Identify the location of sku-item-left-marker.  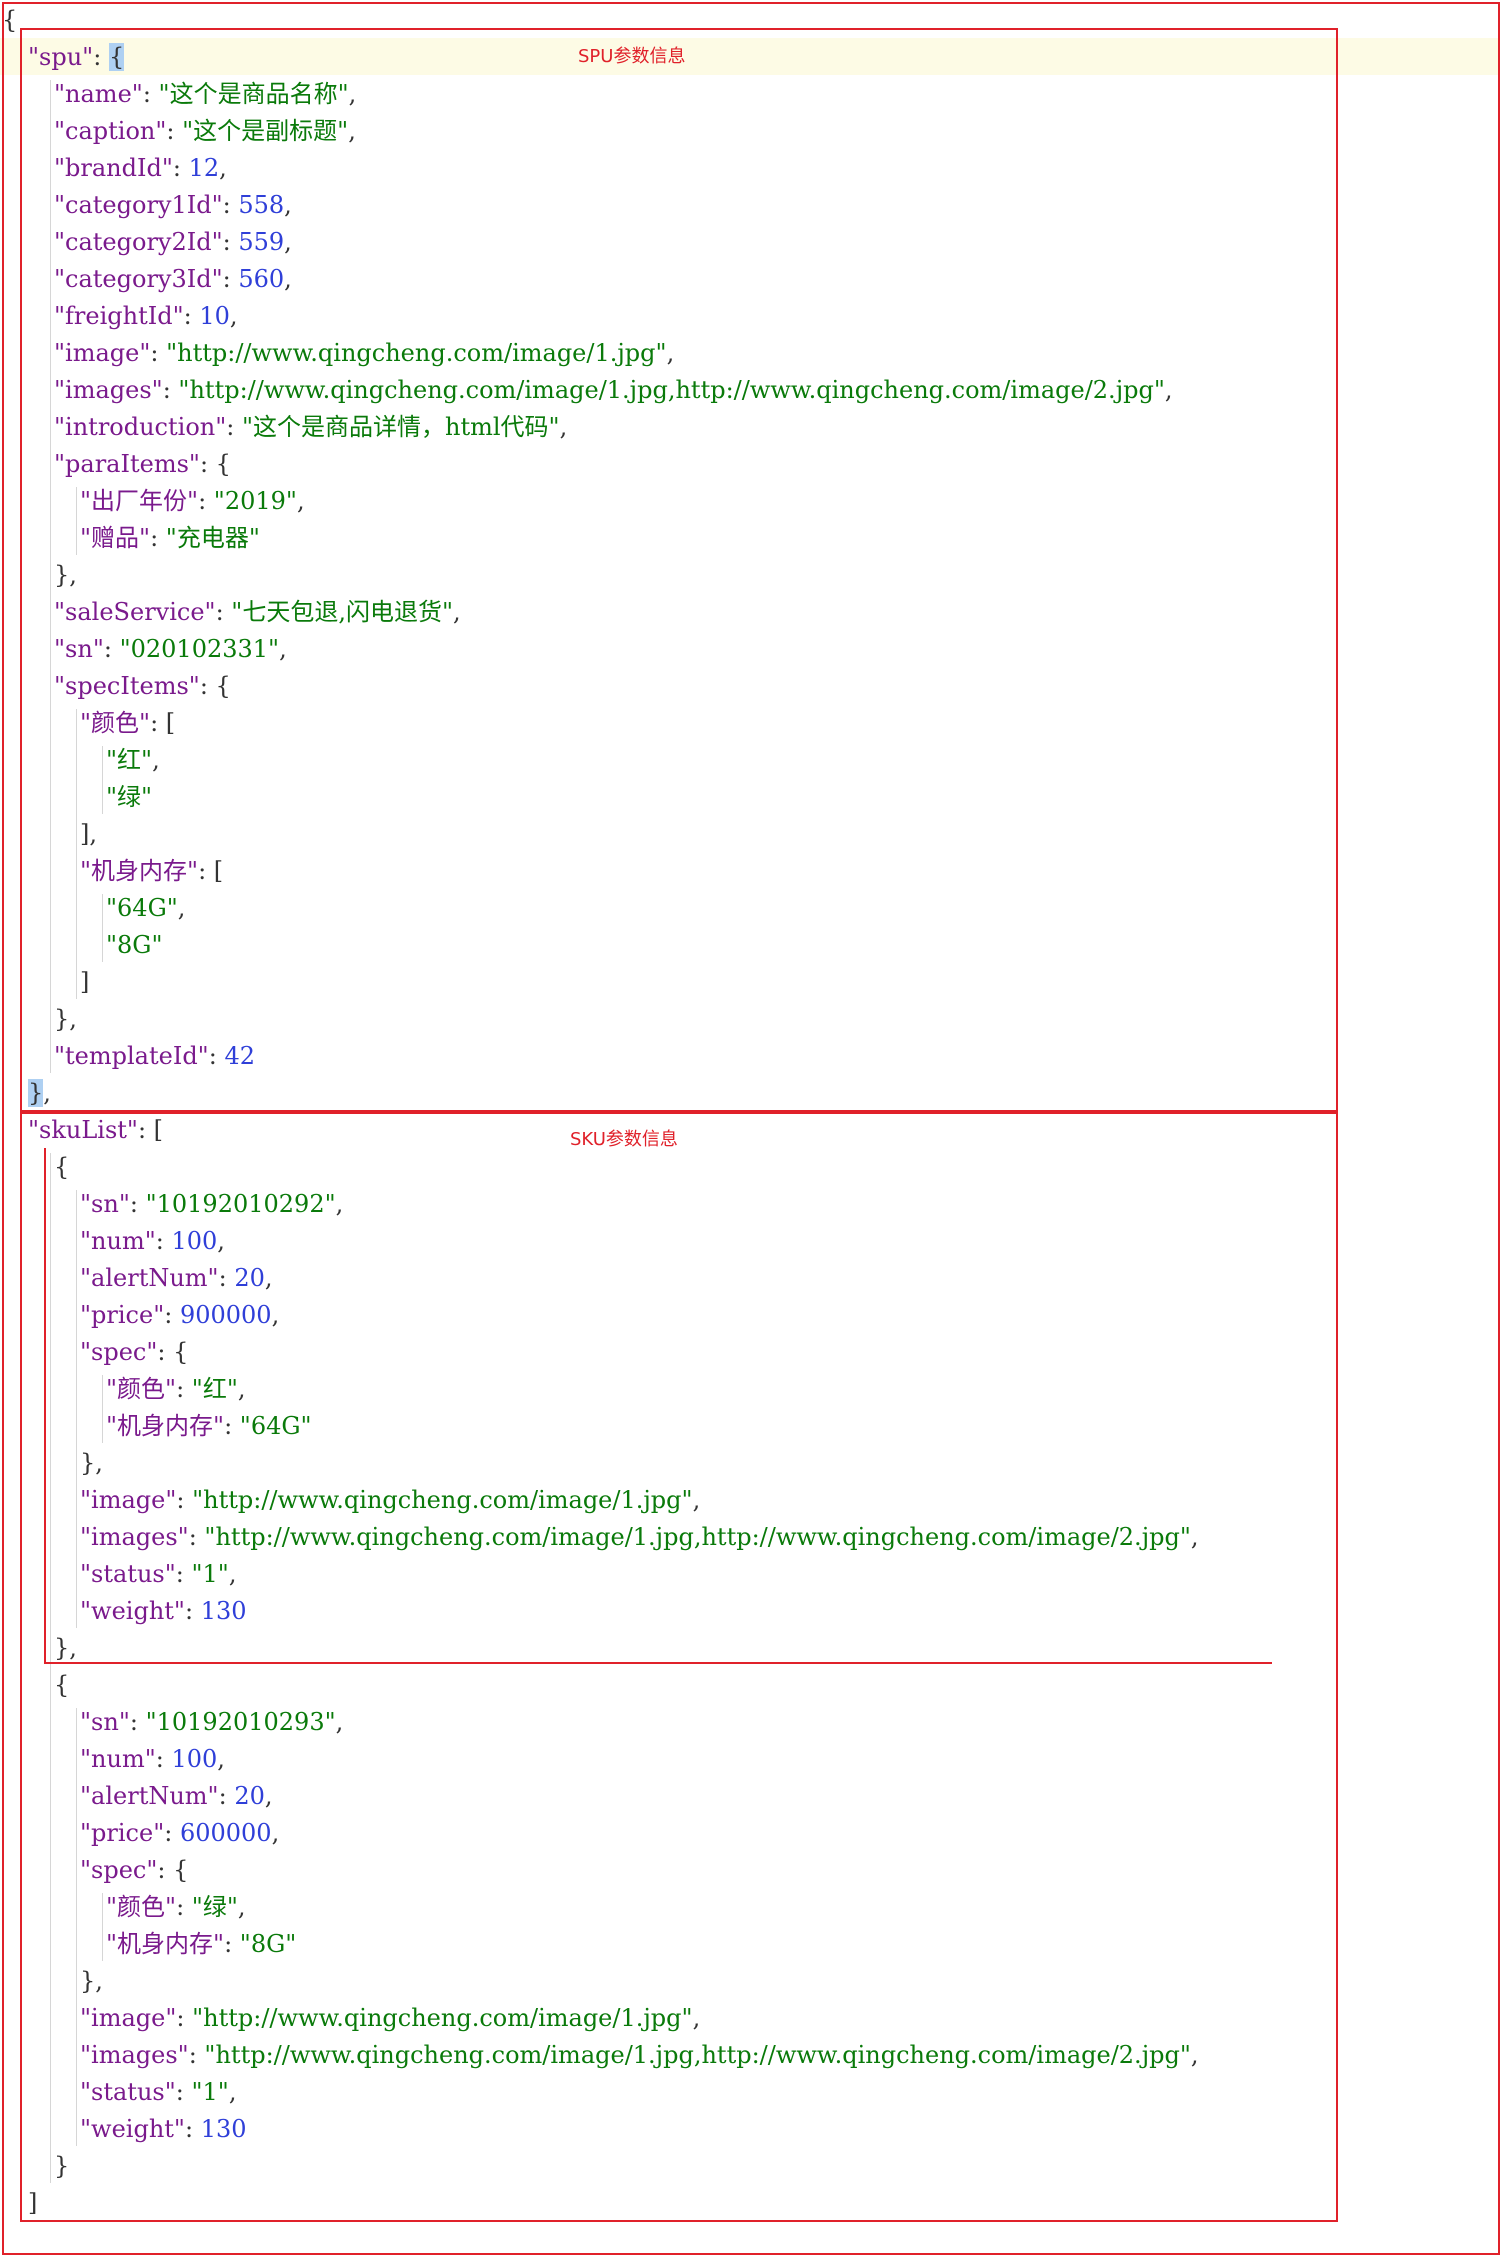
(45, 1406).